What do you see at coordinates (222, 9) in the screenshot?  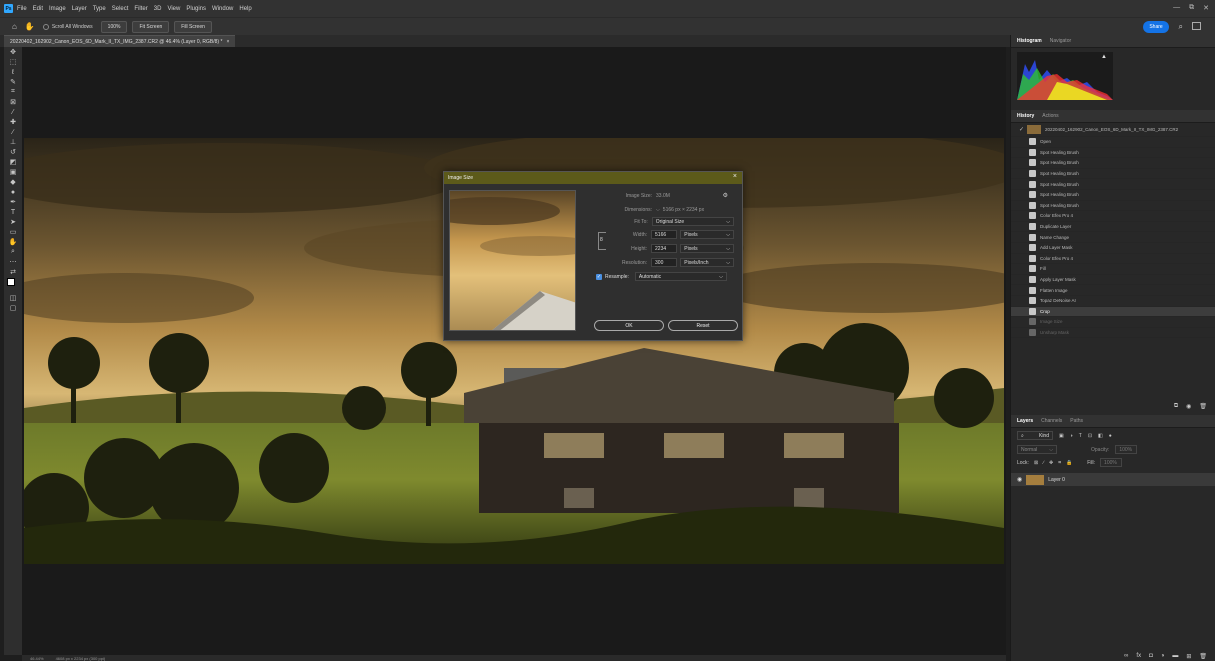 I see `menu-window: Window` at bounding box center [222, 9].